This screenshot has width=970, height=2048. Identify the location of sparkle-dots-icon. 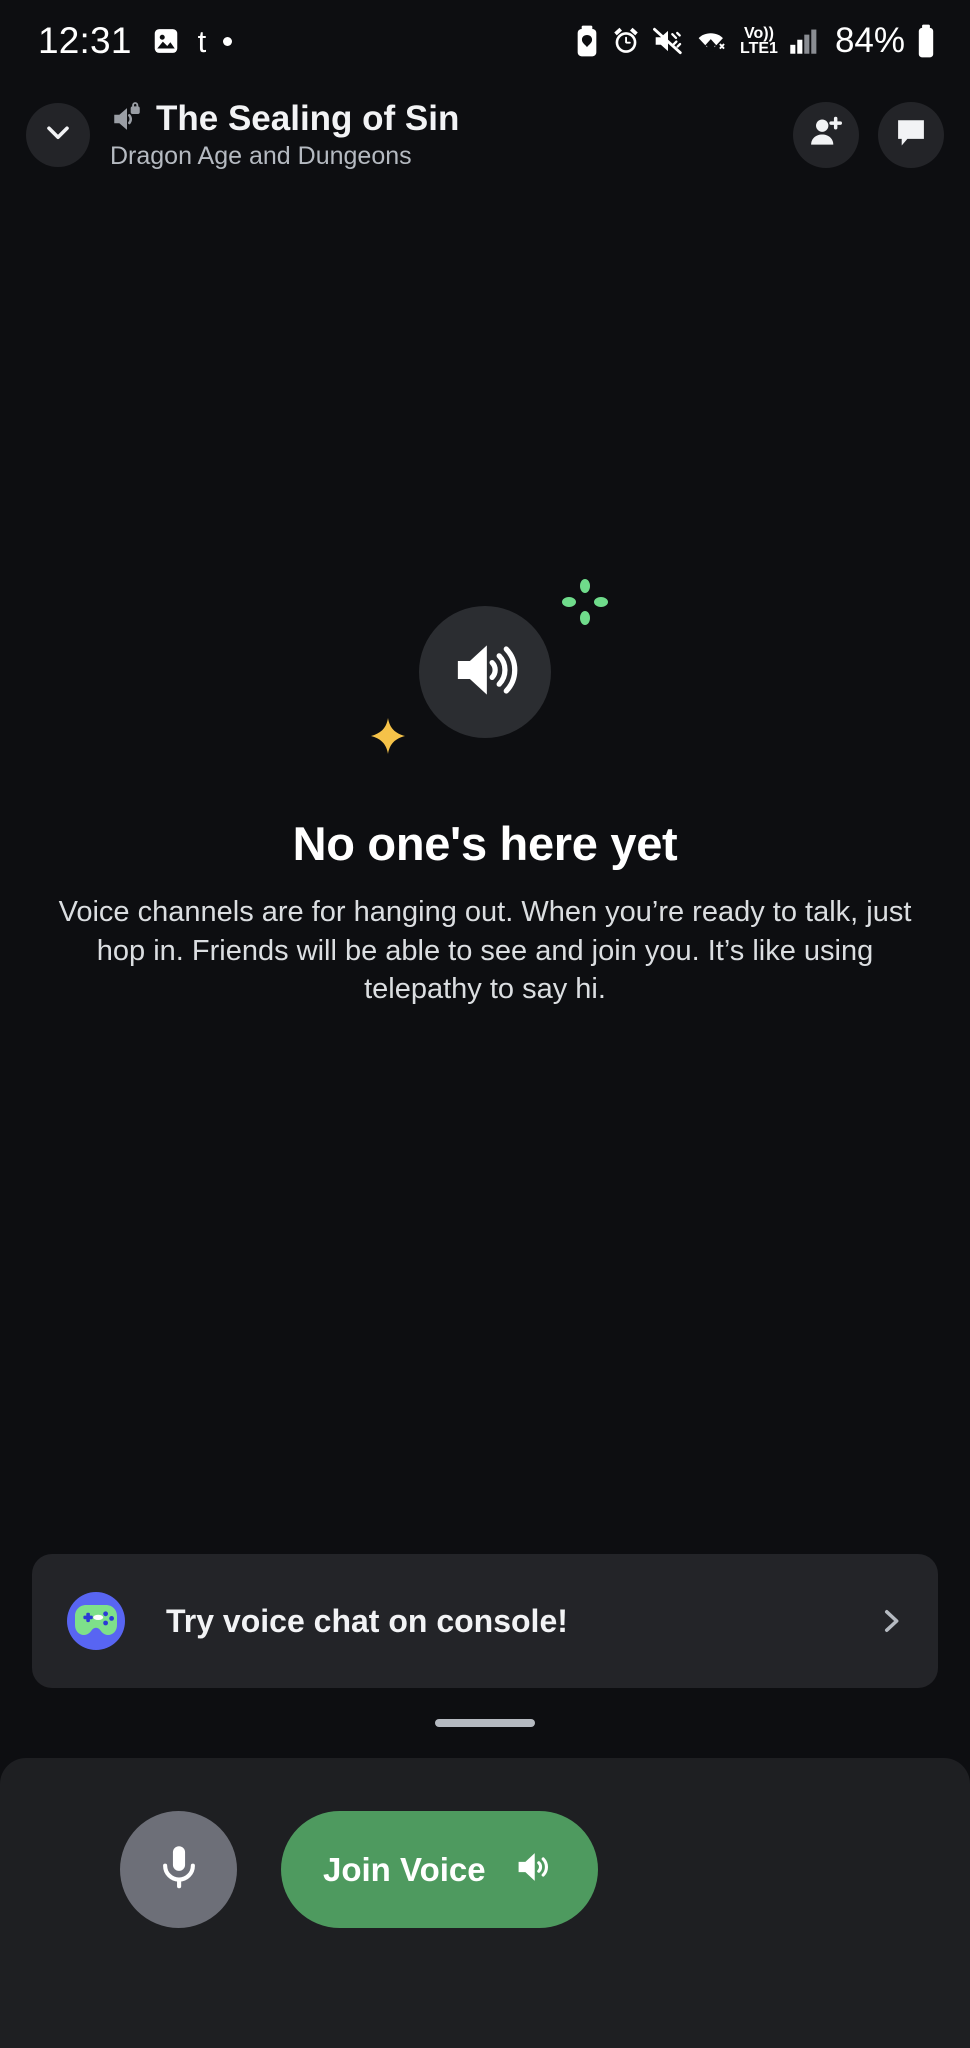
(585, 604).